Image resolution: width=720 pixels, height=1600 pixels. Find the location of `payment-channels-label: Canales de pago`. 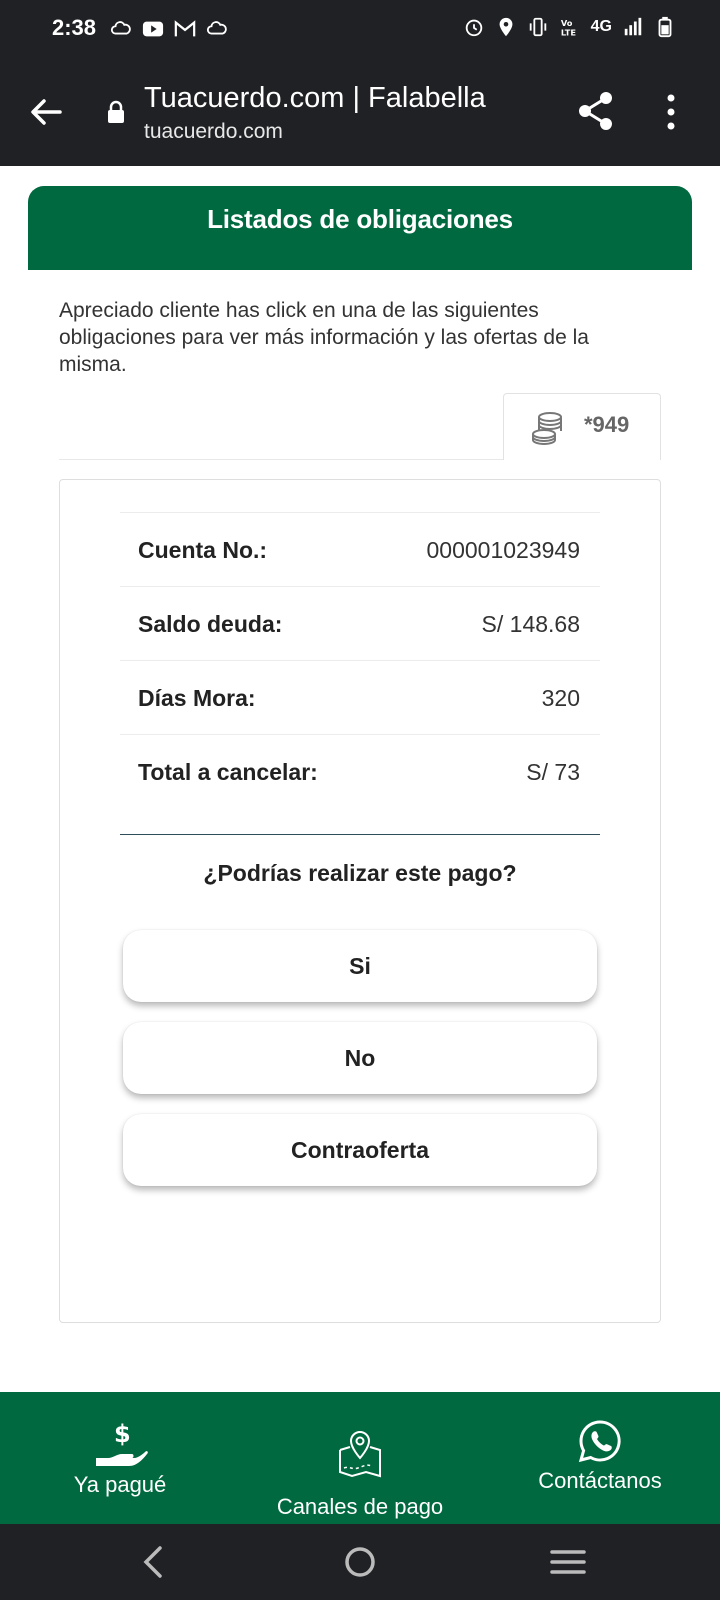

payment-channels-label: Canales de pago is located at coordinates (360, 1506).